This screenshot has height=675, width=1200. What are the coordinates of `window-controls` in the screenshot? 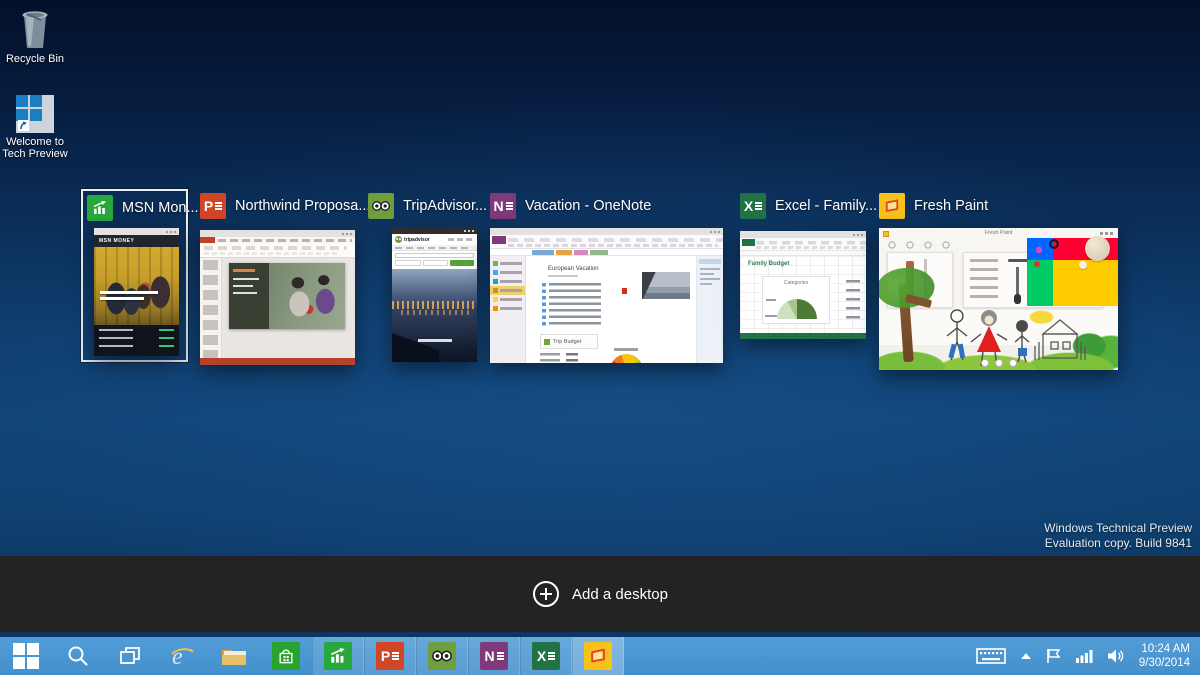 It's located at (1111, 233).